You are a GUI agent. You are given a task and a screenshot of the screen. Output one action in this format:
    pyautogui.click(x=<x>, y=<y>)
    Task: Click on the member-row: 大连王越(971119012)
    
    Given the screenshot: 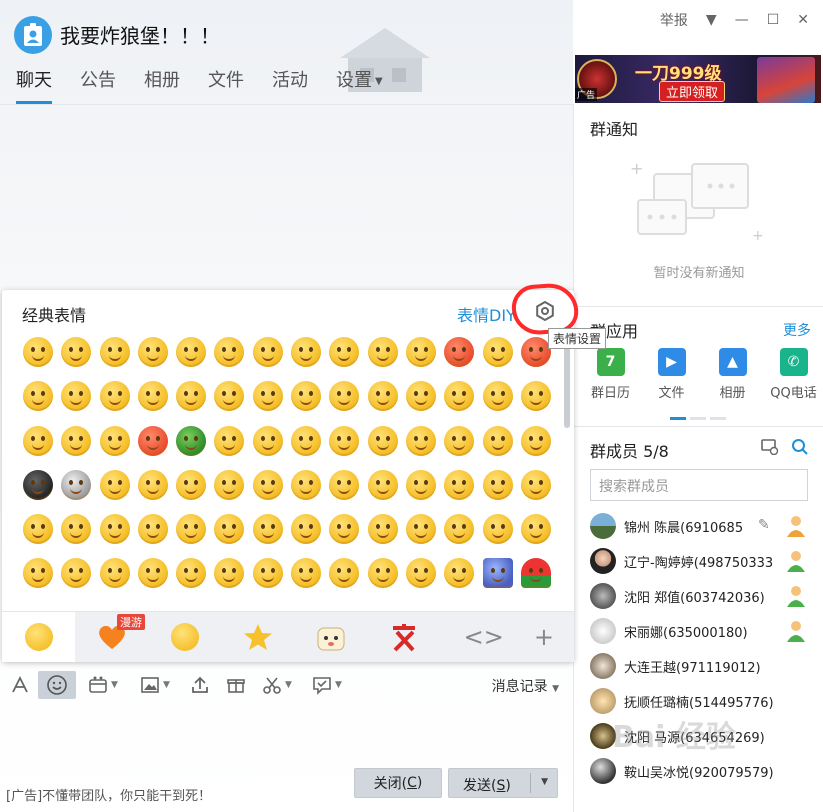 What is the action you would take?
    pyautogui.click(x=698, y=666)
    